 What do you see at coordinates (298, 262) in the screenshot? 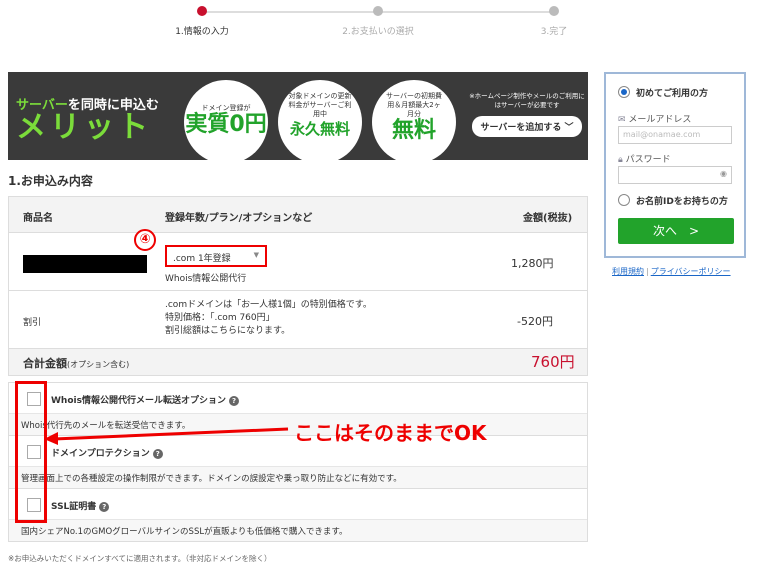
I see `order-item-row: .com 1年登録 ▼ Whois情報公開代行 1,280円` at bounding box center [298, 262].